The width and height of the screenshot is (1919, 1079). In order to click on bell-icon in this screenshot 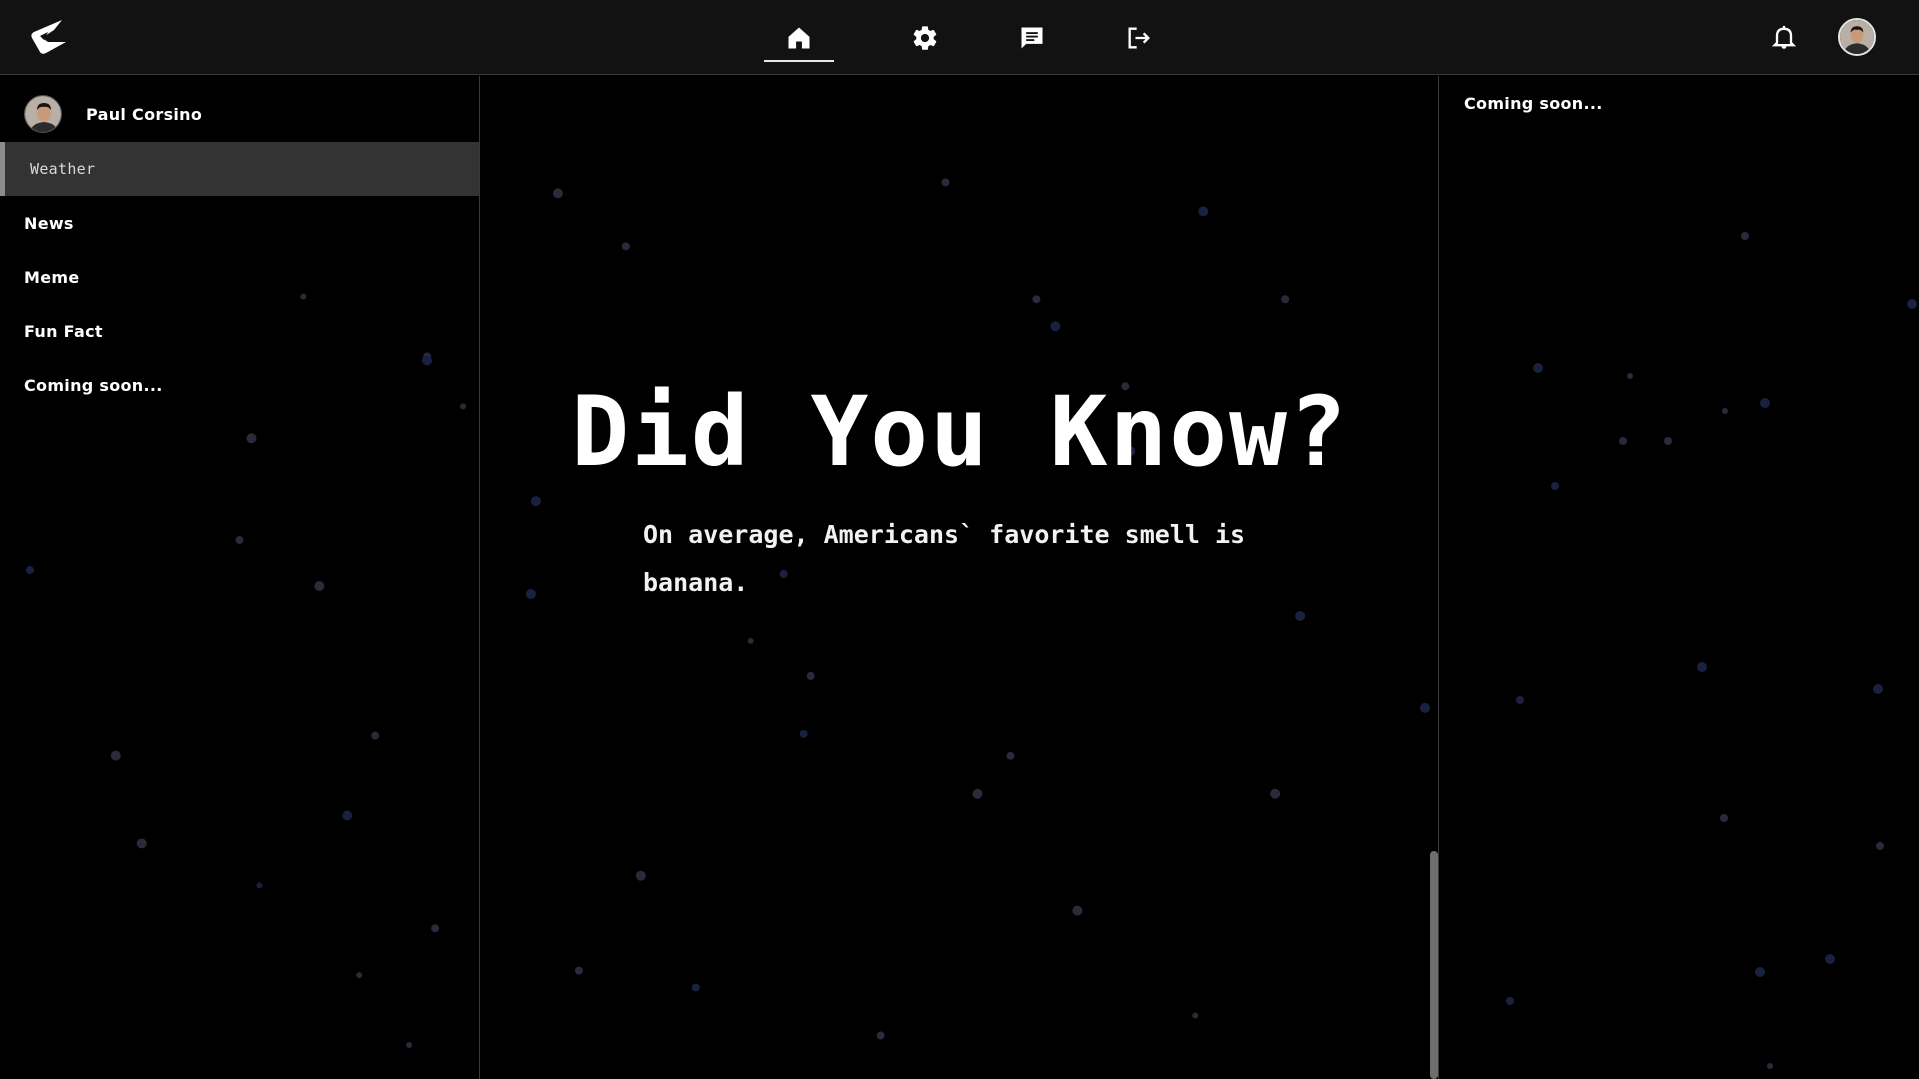, I will do `click(1784, 37)`.